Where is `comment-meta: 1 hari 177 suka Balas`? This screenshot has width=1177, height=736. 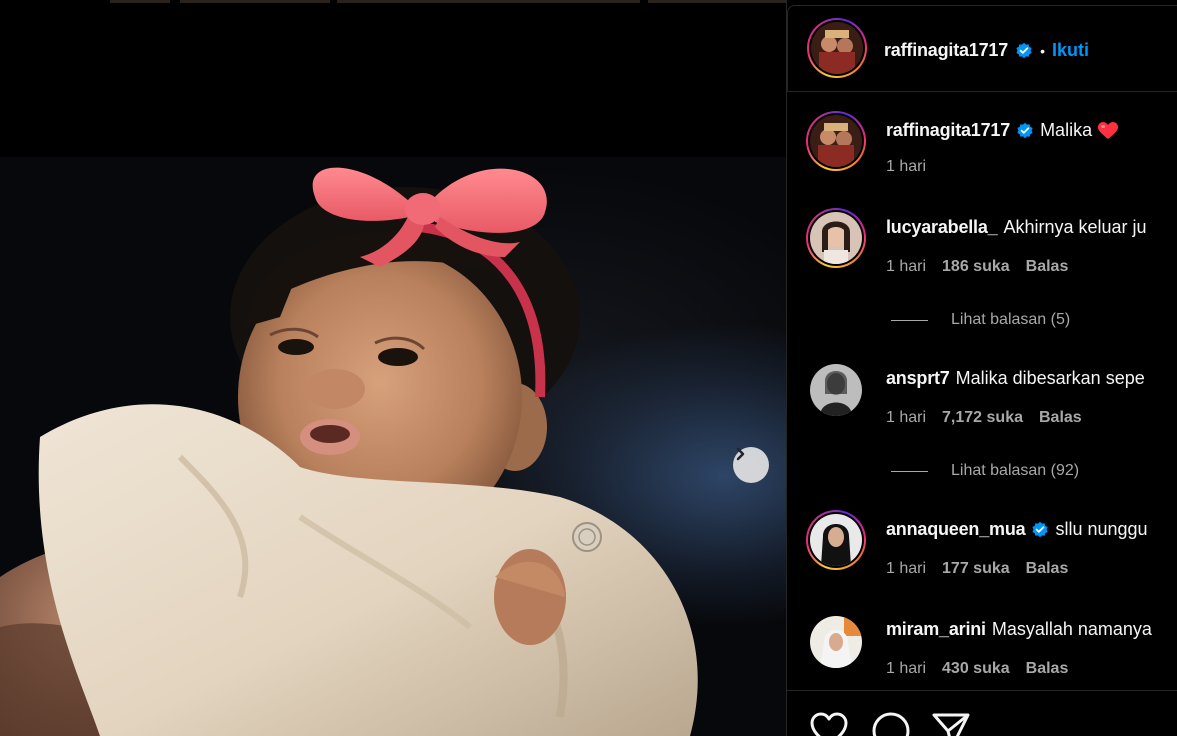
comment-meta: 1 hari 177 suka Balas is located at coordinates (977, 569).